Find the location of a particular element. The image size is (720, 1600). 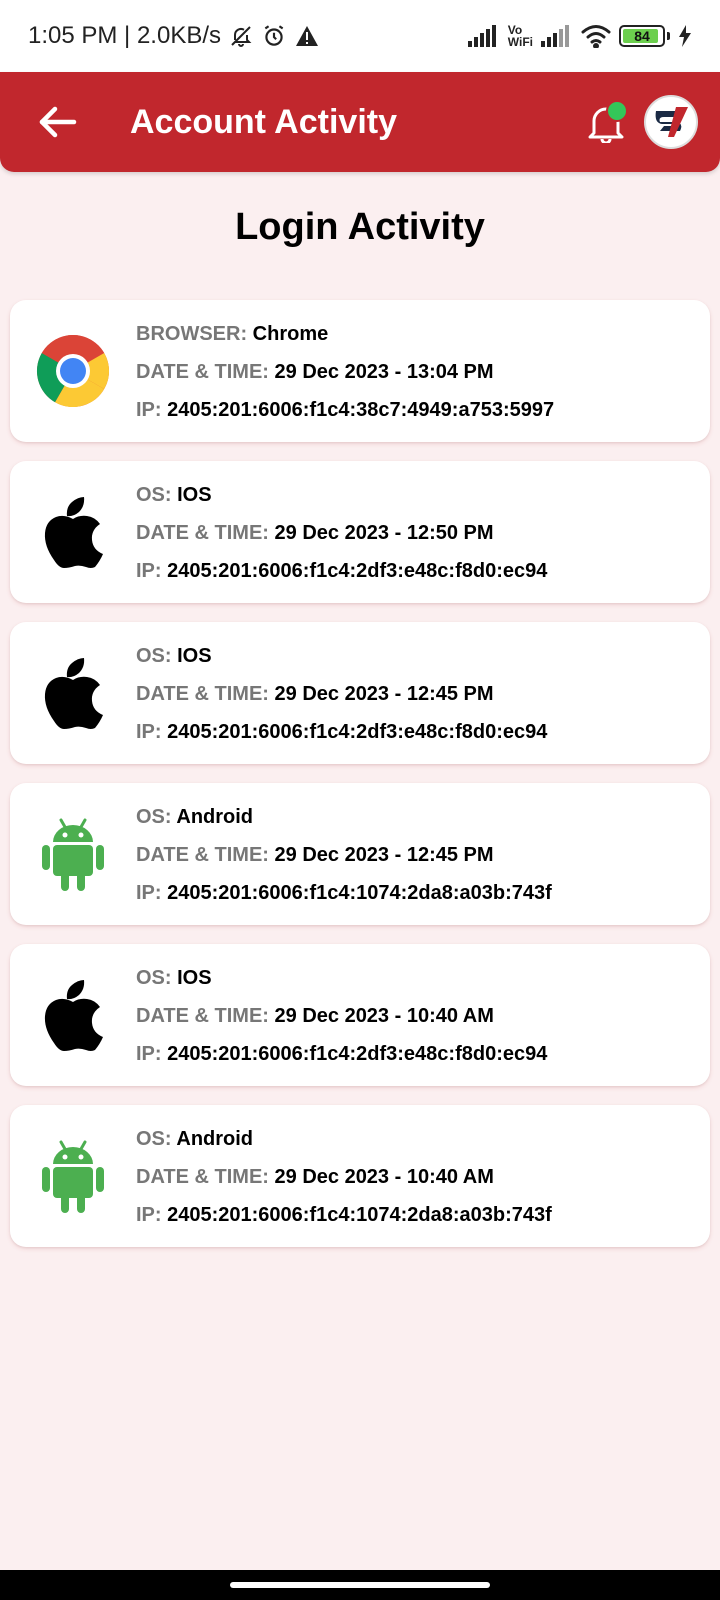

battery-icon: 84 is located at coordinates (642, 36).